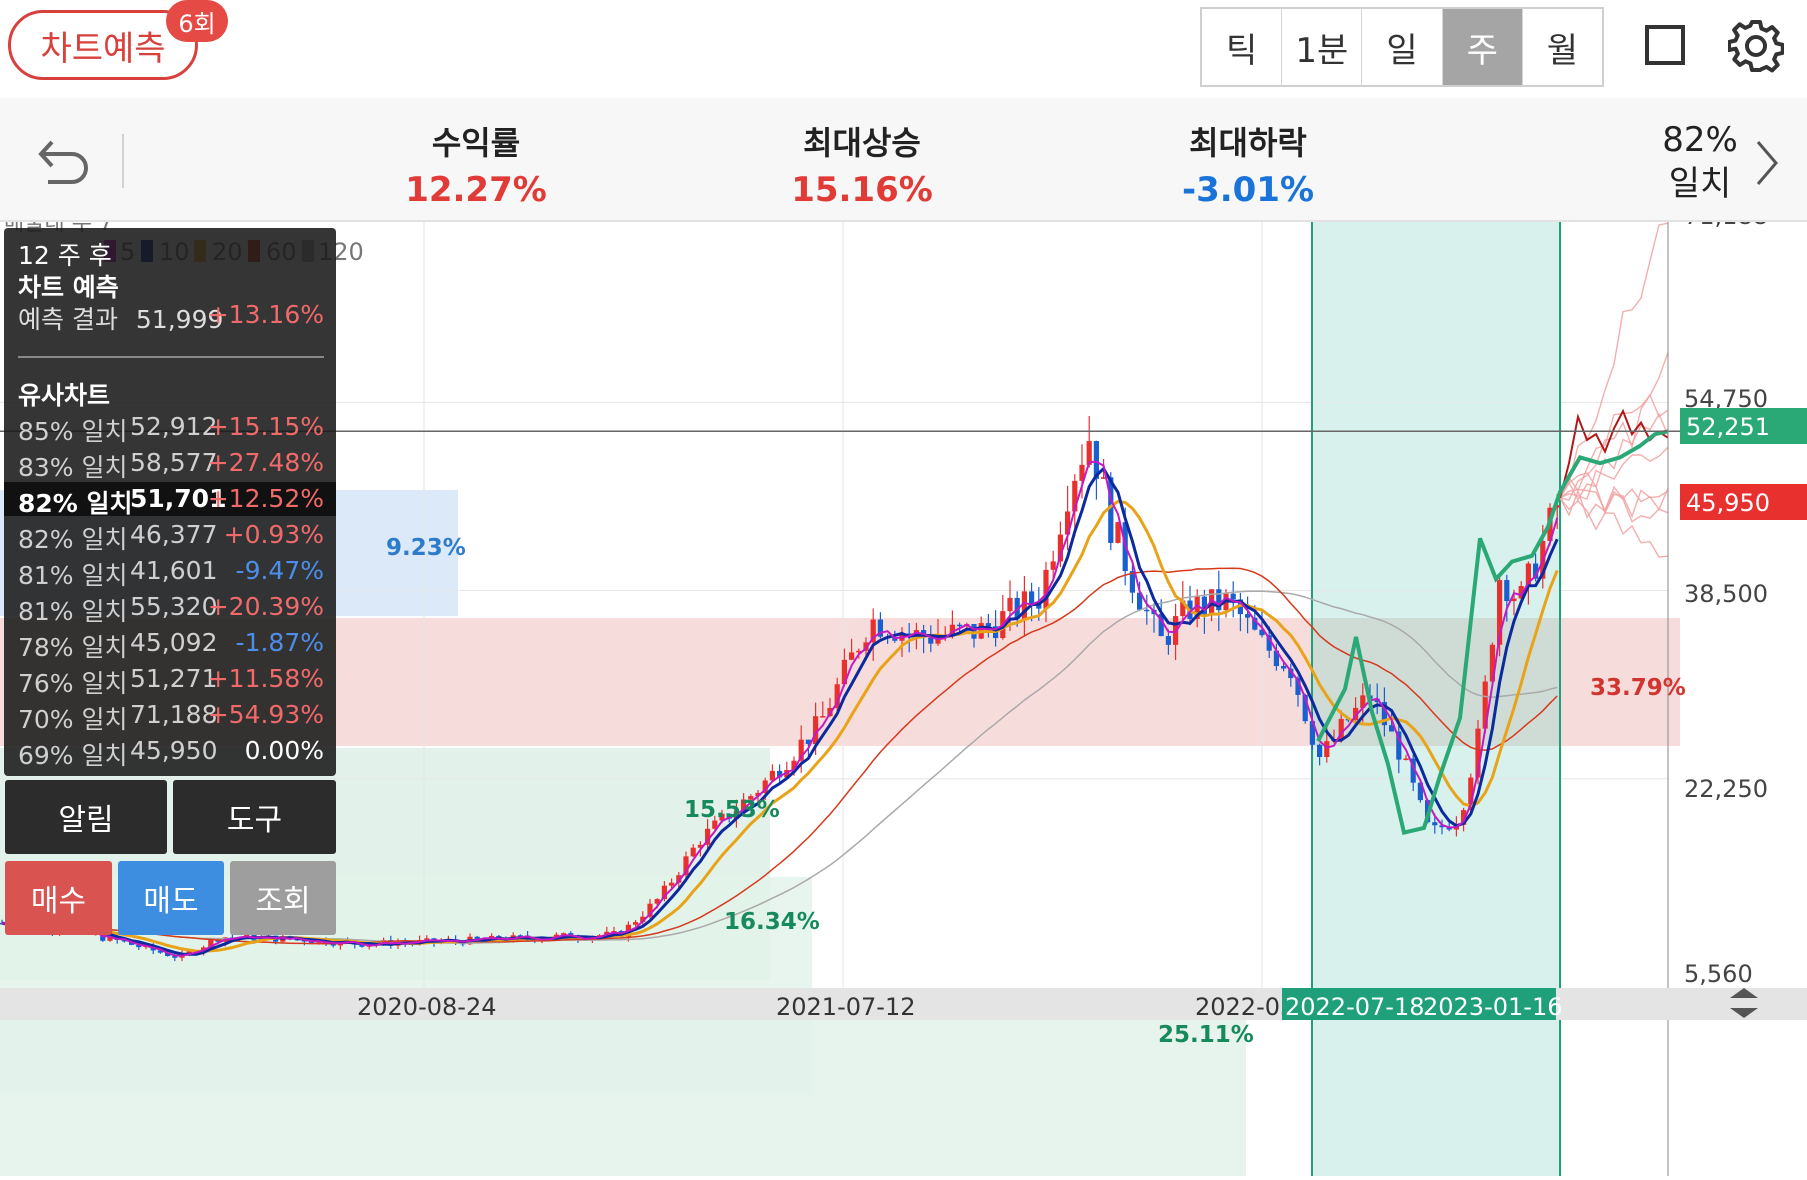 Image resolution: width=1807 pixels, height=1180 pixels. I want to click on y-tick-4: 22,250, so click(1726, 789).